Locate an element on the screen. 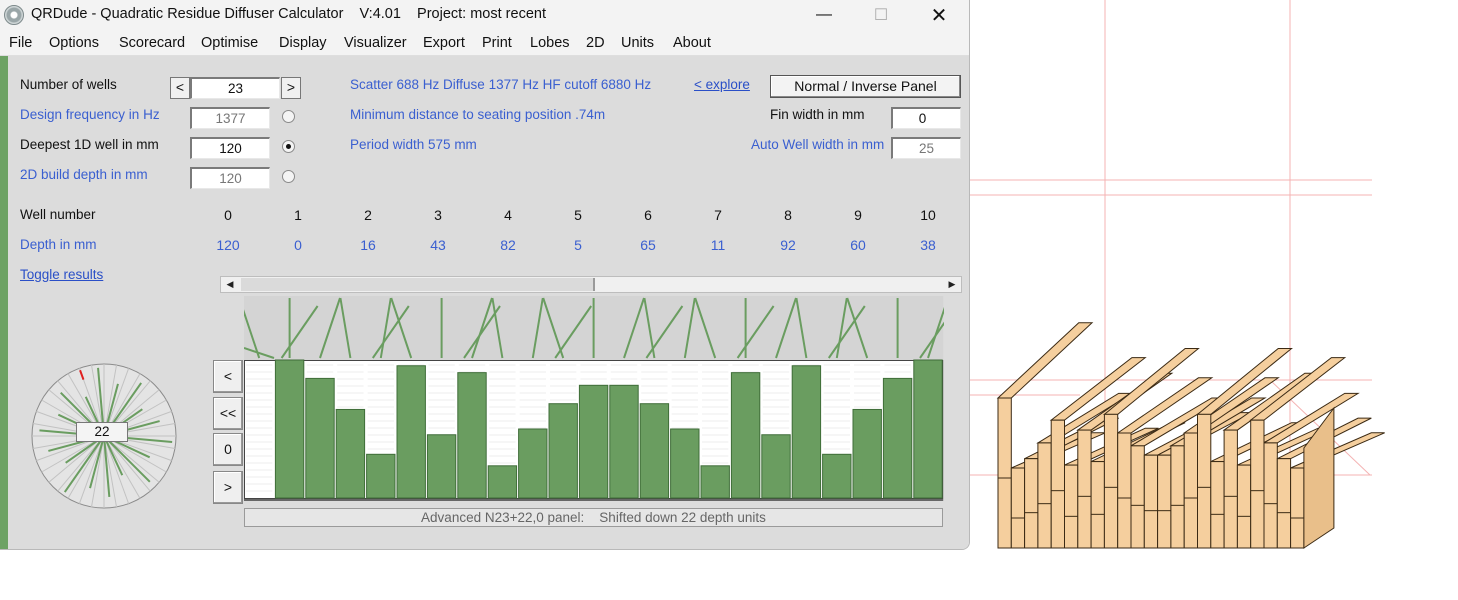  scroll-thumb is located at coordinates (418, 284).